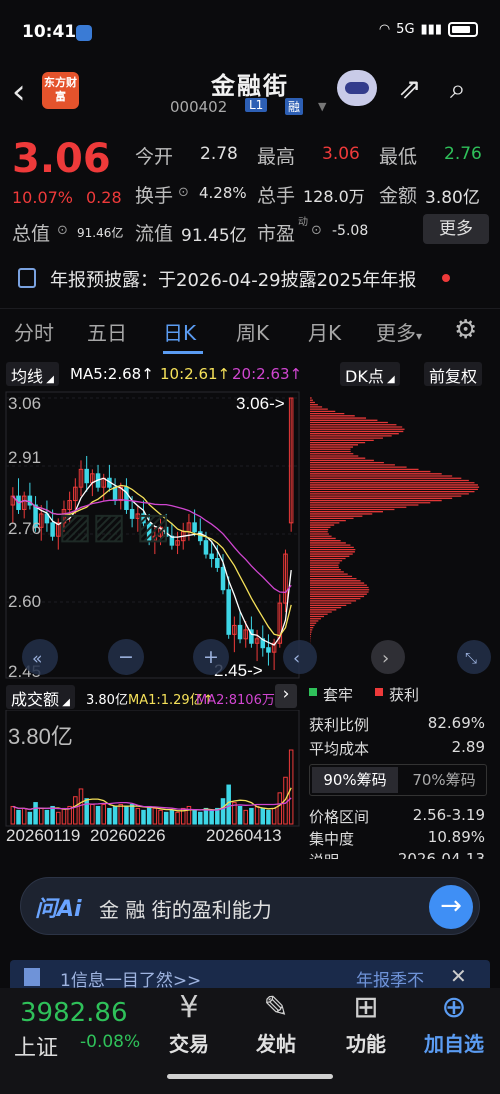 The image size is (500, 1094). What do you see at coordinates (219, 154) in the screenshot?
I see `open-value: 2.78` at bounding box center [219, 154].